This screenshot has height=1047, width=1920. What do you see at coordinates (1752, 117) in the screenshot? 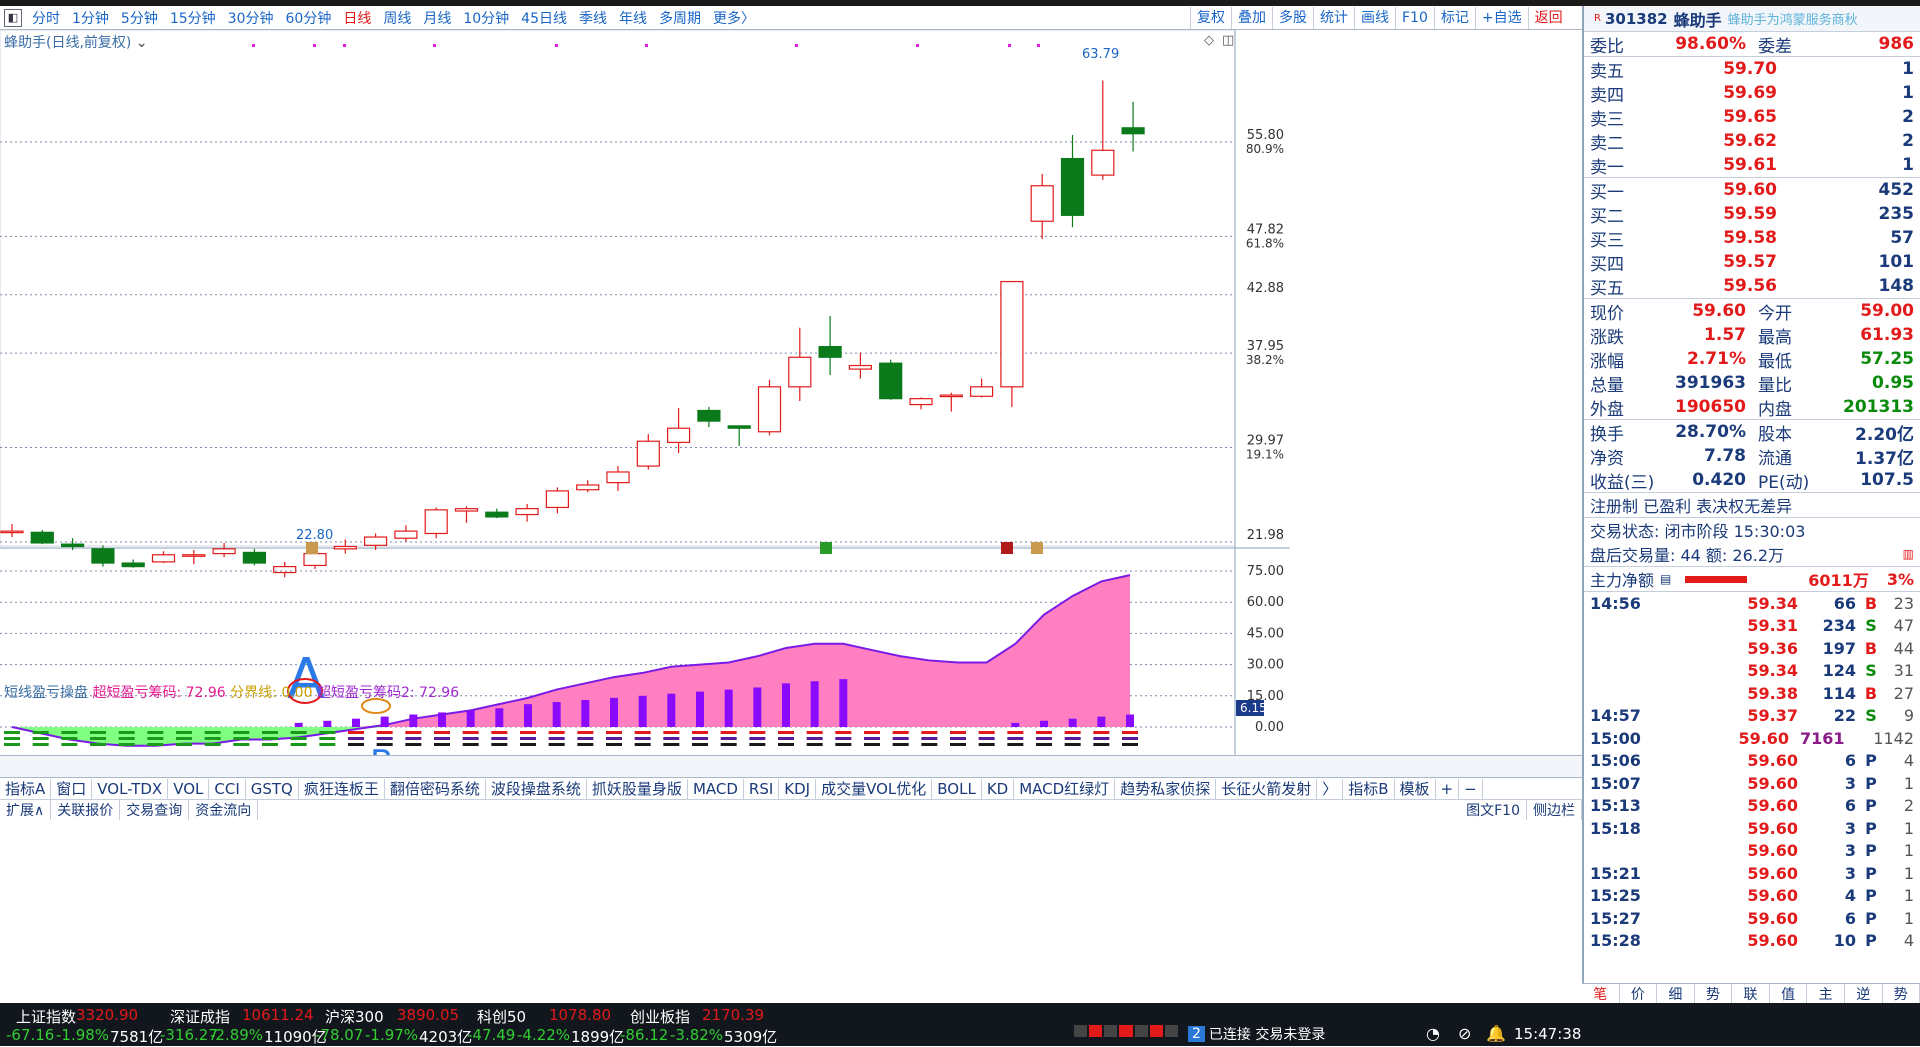
I see `ask-row: 卖三59.652` at bounding box center [1752, 117].